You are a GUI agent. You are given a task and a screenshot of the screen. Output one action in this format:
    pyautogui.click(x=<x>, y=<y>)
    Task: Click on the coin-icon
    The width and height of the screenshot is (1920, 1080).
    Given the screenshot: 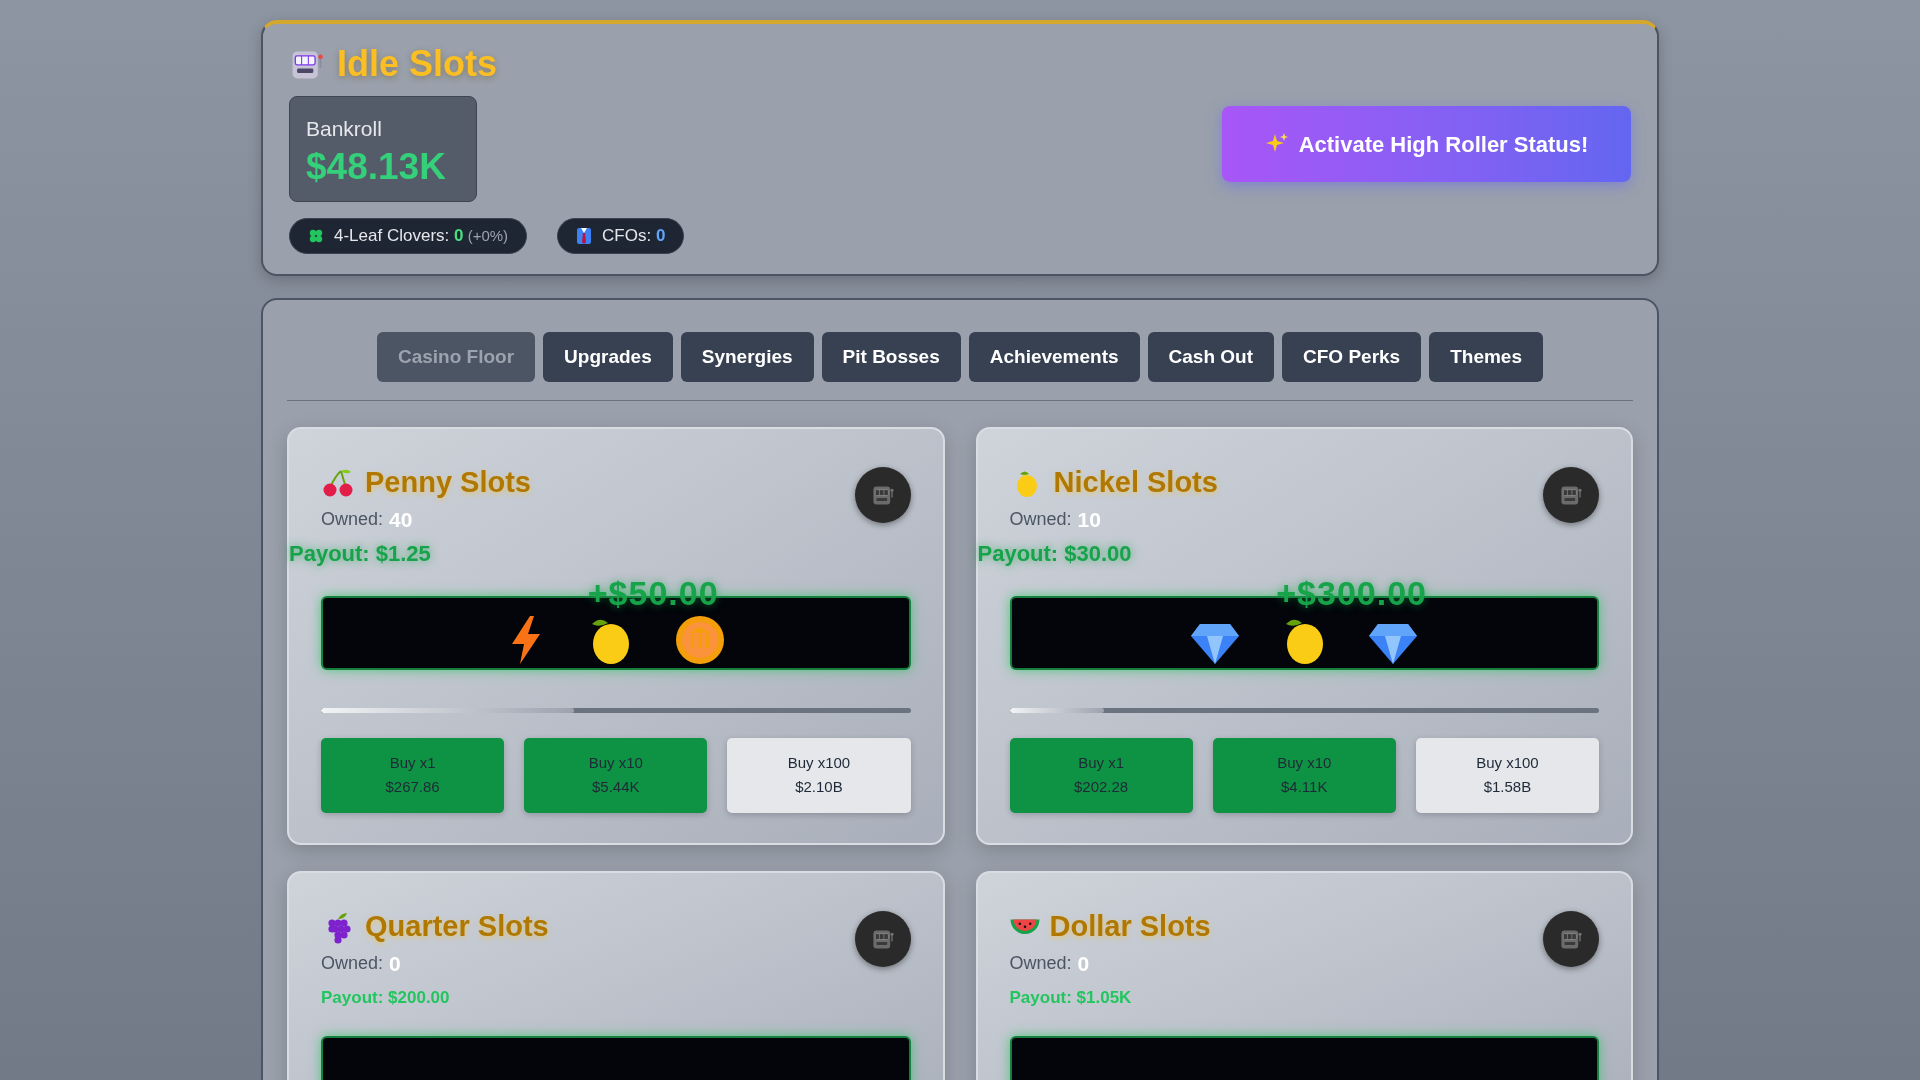 What is the action you would take?
    pyautogui.click(x=699, y=639)
    